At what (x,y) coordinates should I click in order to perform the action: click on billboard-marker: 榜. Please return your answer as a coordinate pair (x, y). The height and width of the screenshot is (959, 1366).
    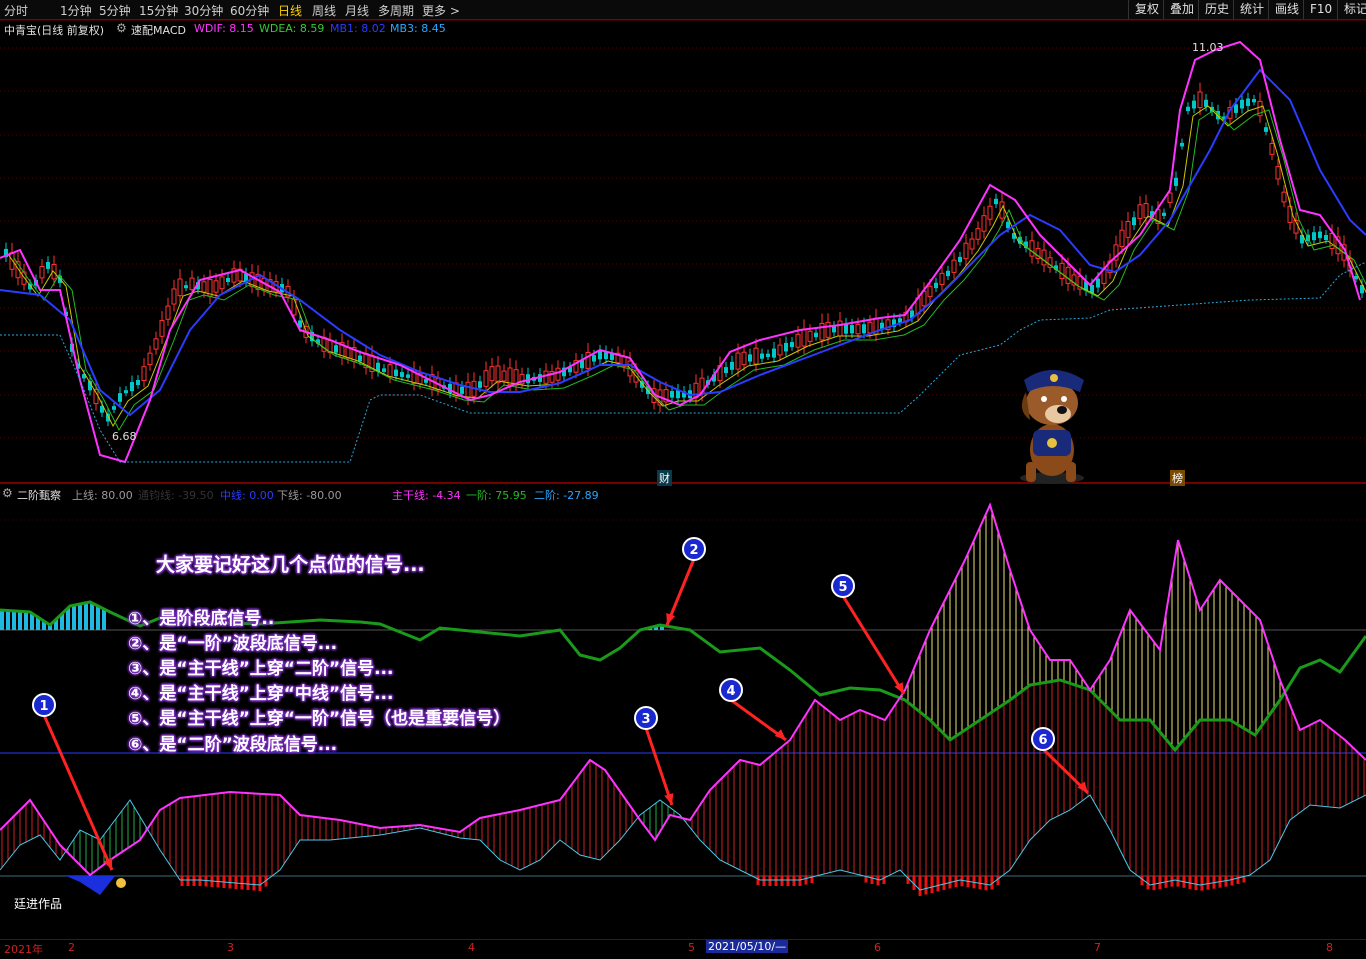
    Looking at the image, I should click on (1177, 478).